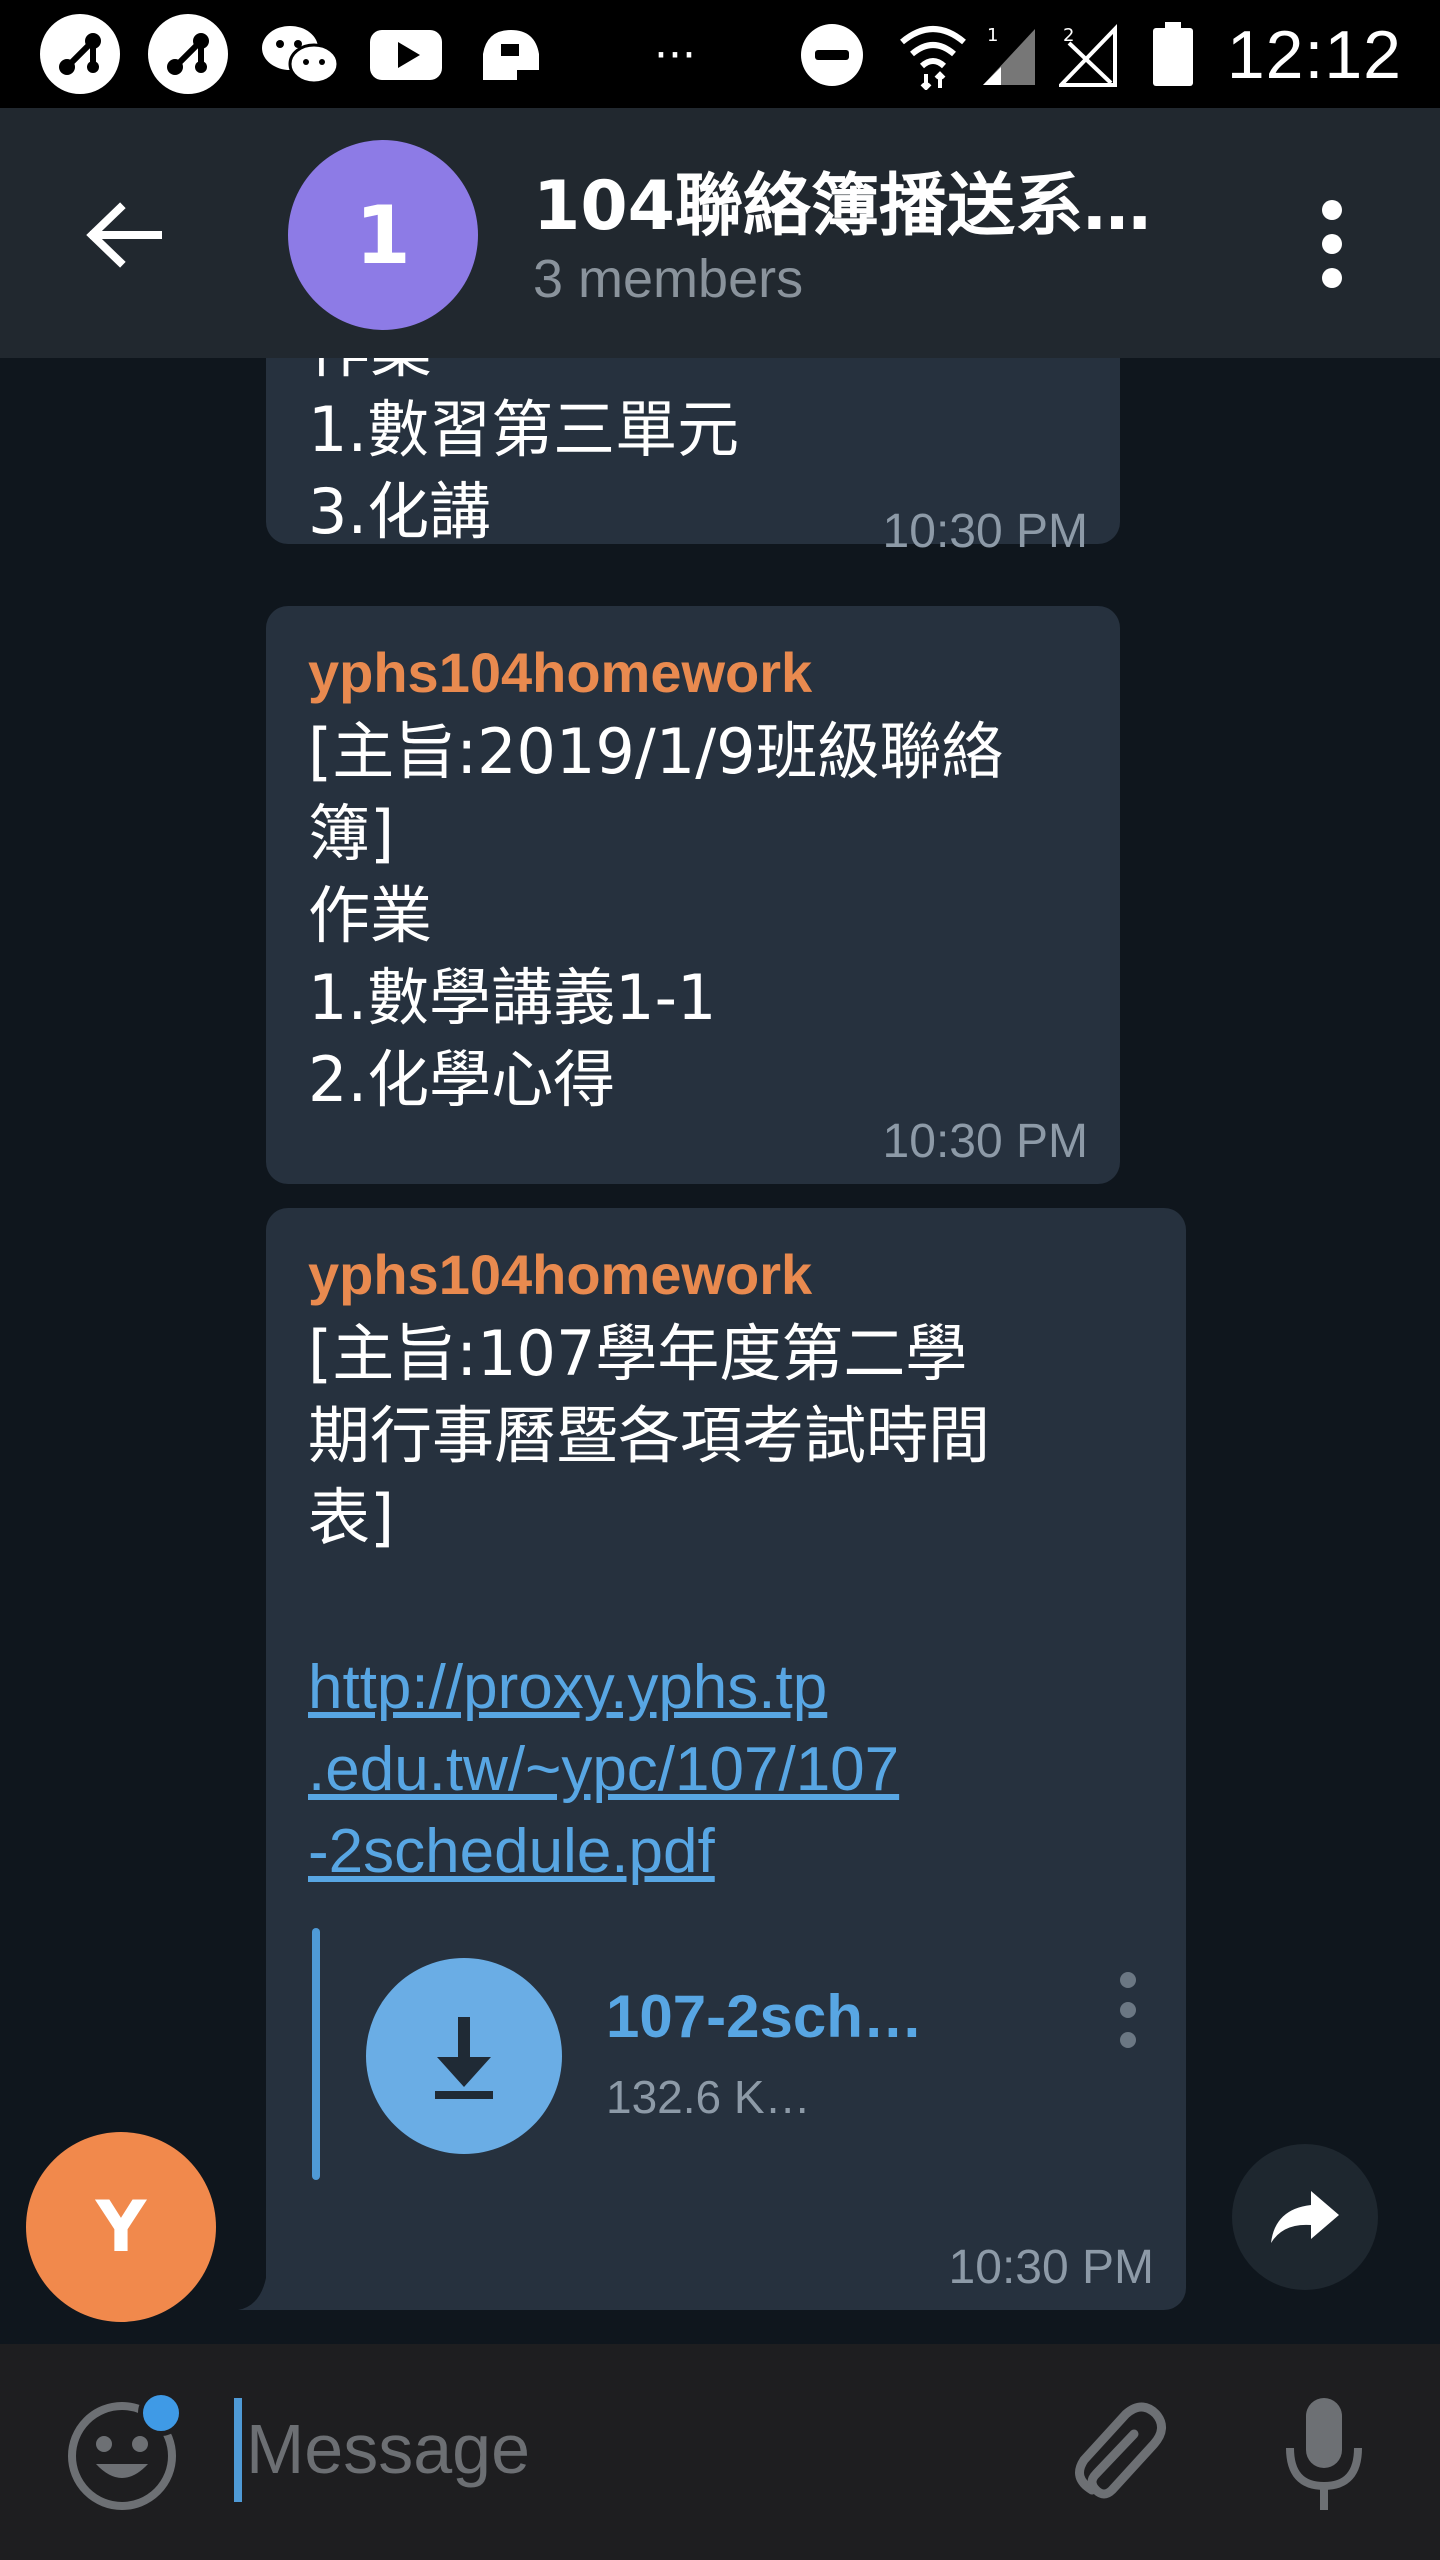 The height and width of the screenshot is (2560, 1440). I want to click on message-text-line: 簿], so click(351, 833).